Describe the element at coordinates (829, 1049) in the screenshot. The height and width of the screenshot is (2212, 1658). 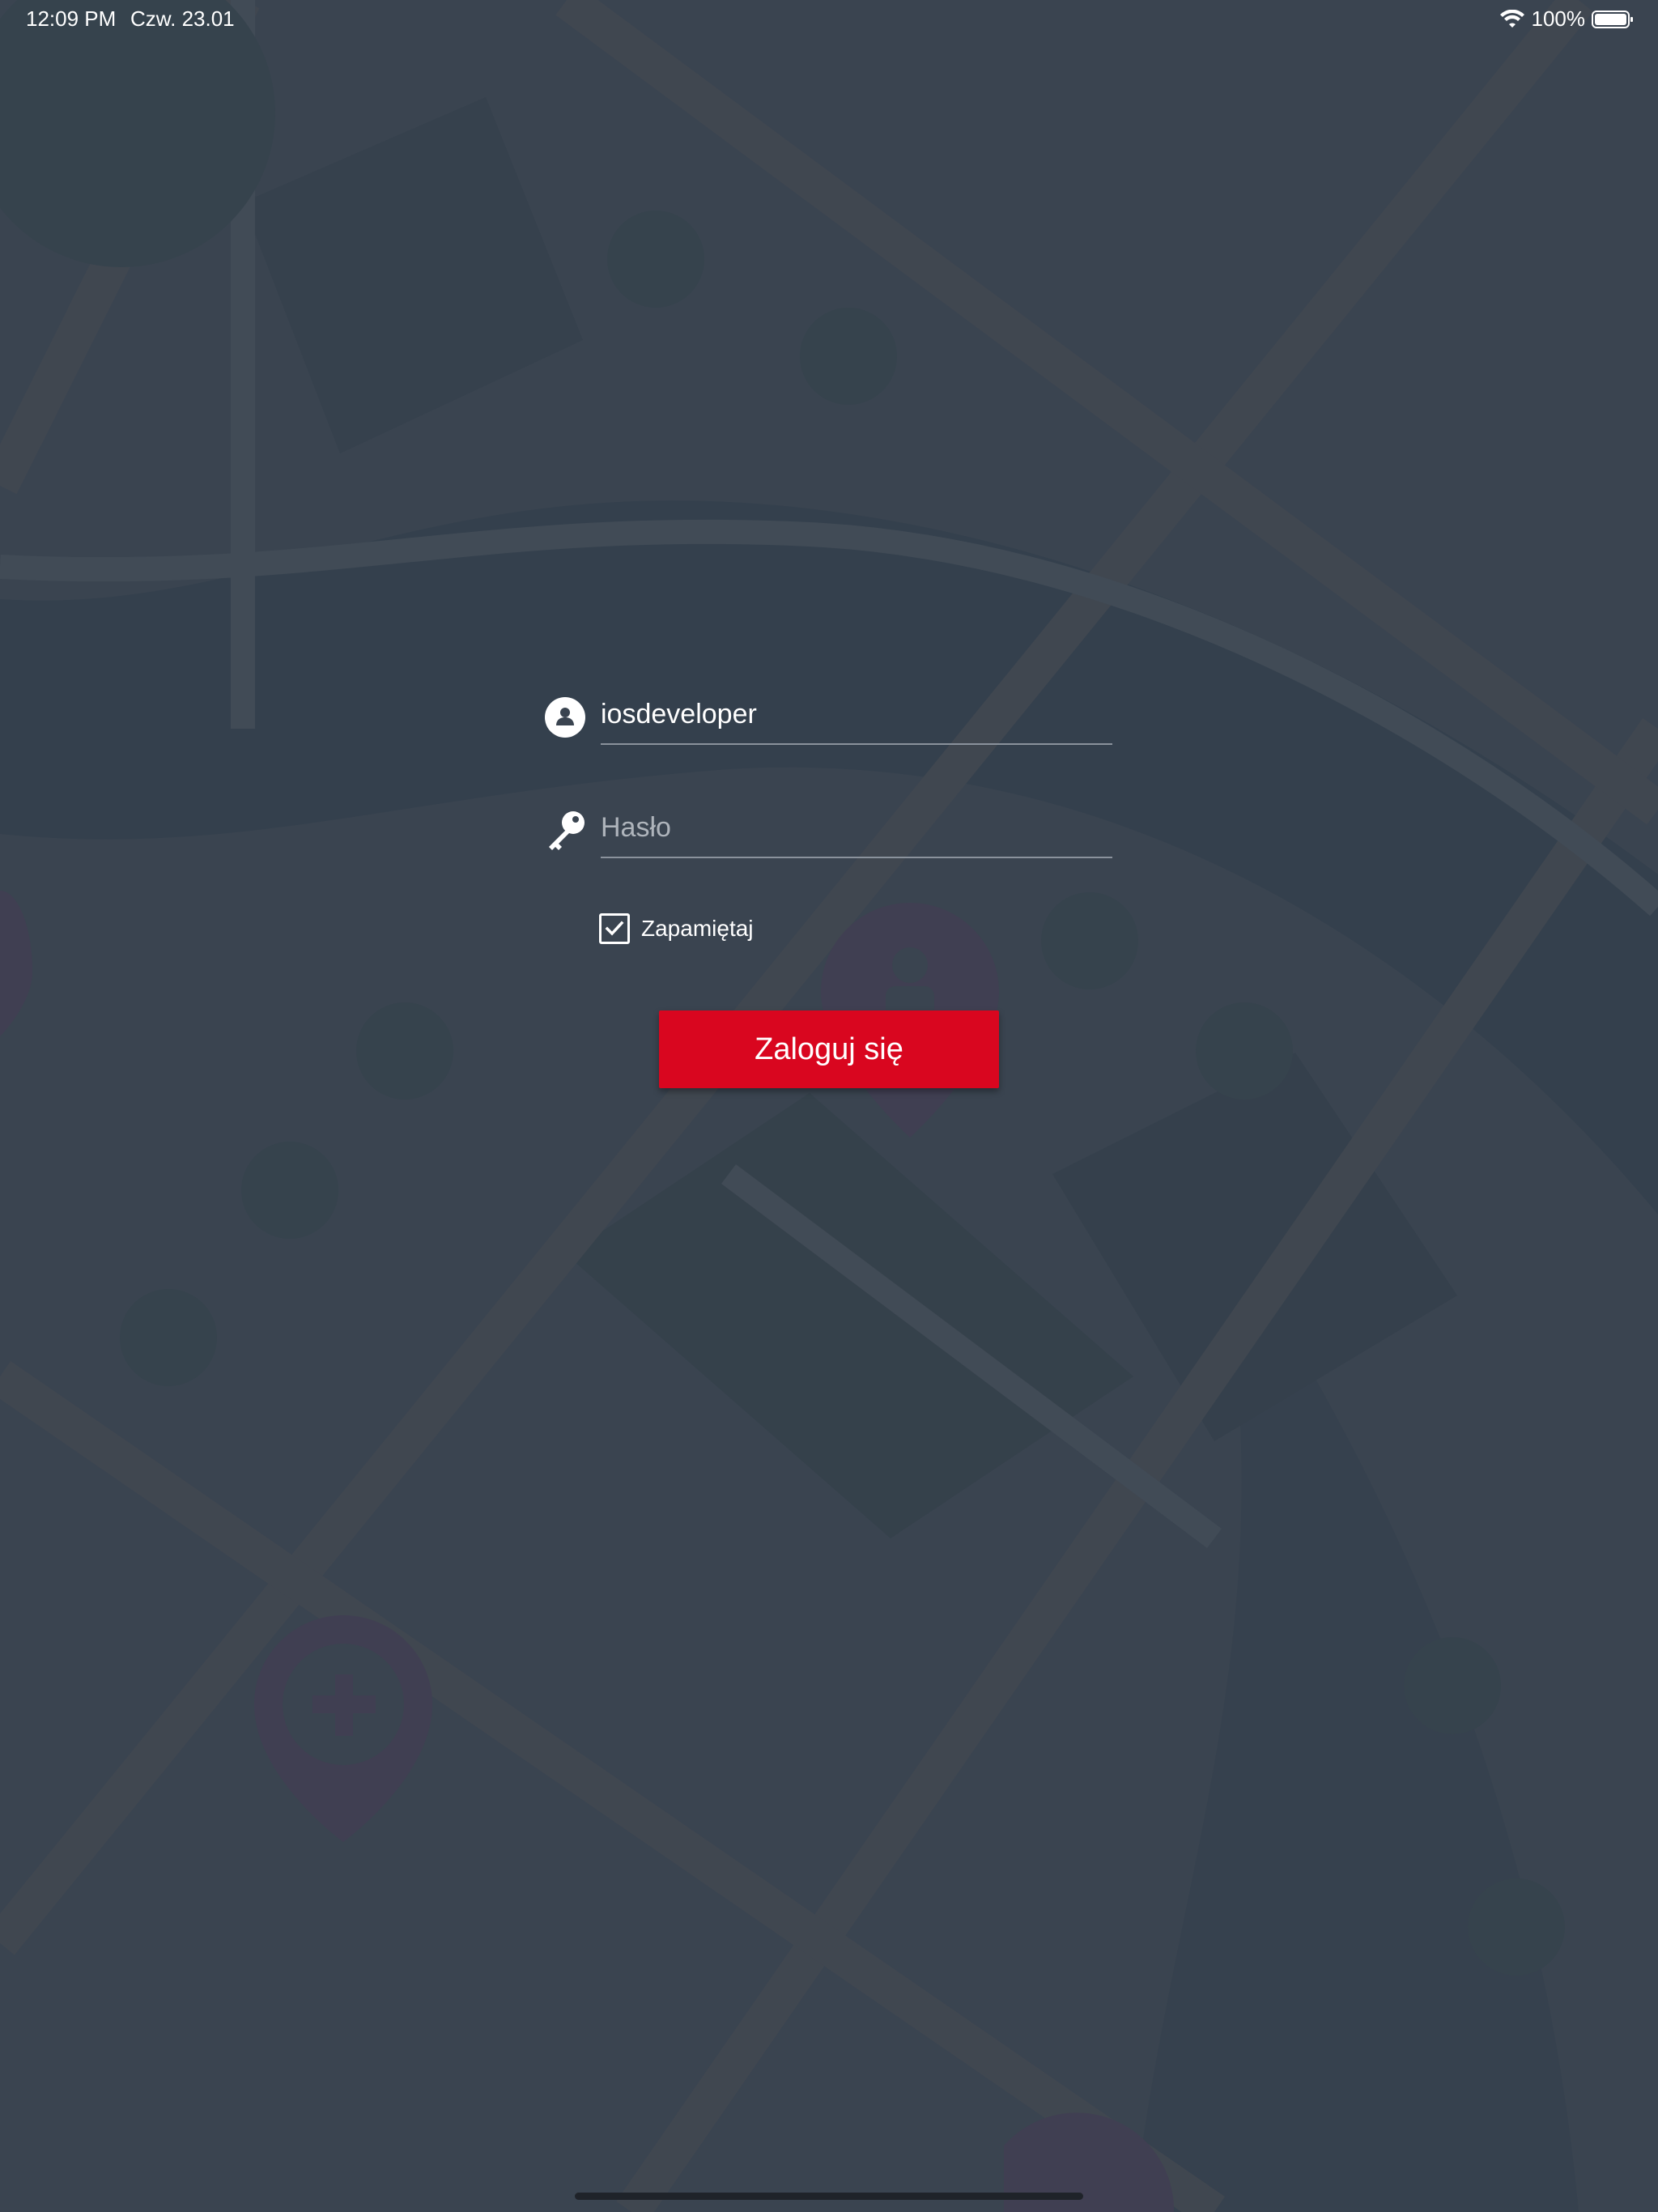
I see `login-button: Zaloguj się` at that location.